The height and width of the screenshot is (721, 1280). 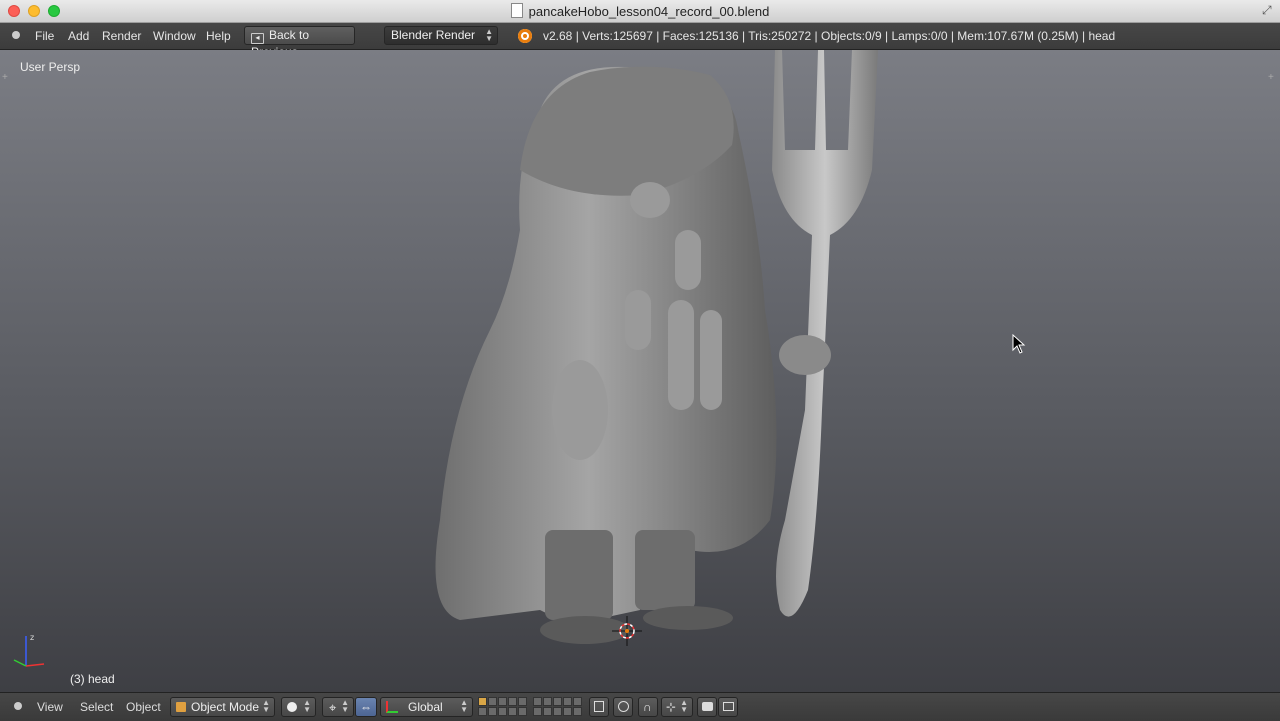 I want to click on clapperboard-icon, so click(x=728, y=706).